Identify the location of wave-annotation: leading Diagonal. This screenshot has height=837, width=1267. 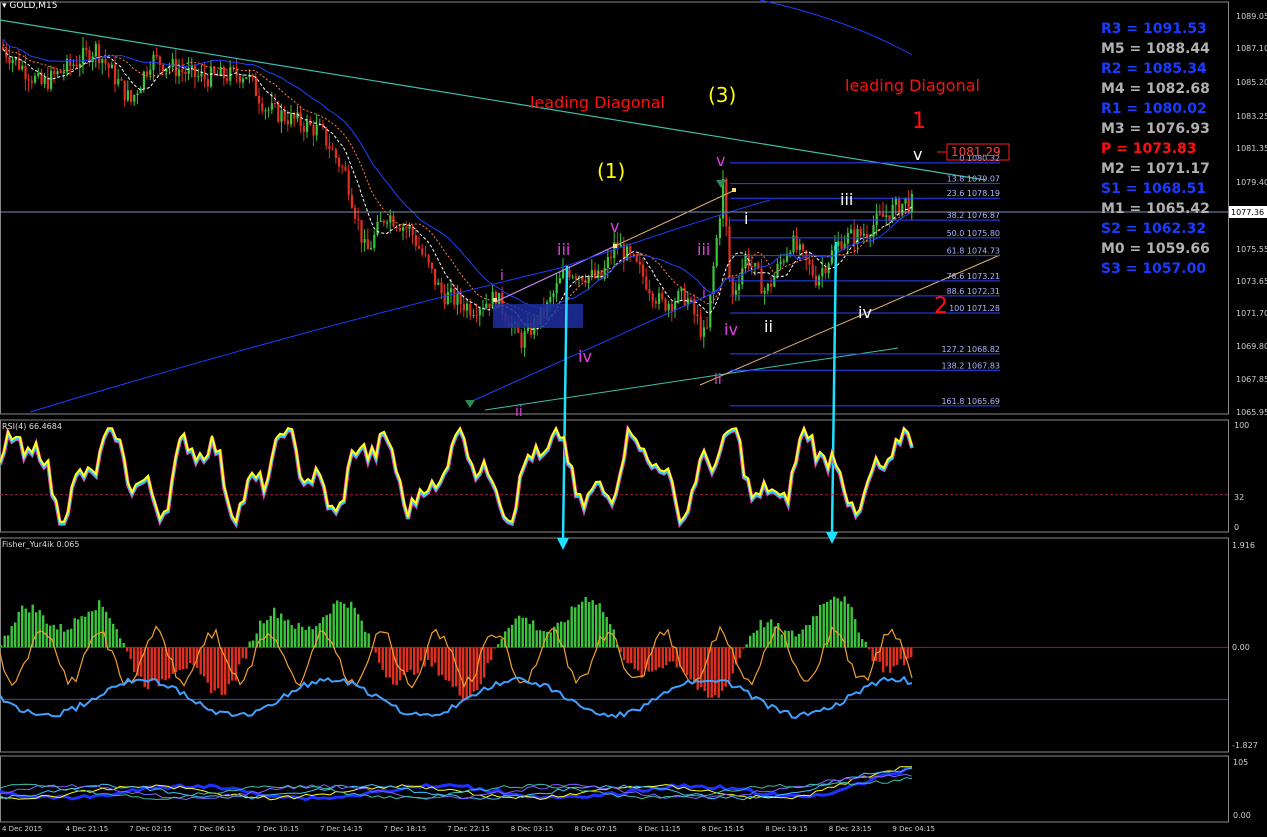
(912, 85).